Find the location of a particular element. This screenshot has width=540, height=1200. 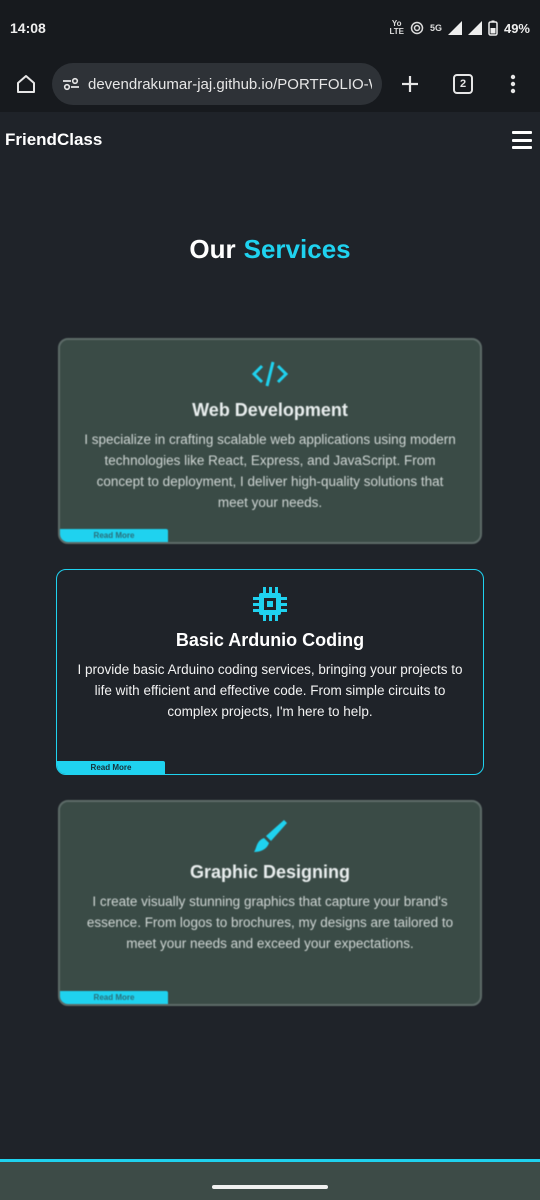

card-title: Web Development is located at coordinates (270, 410).